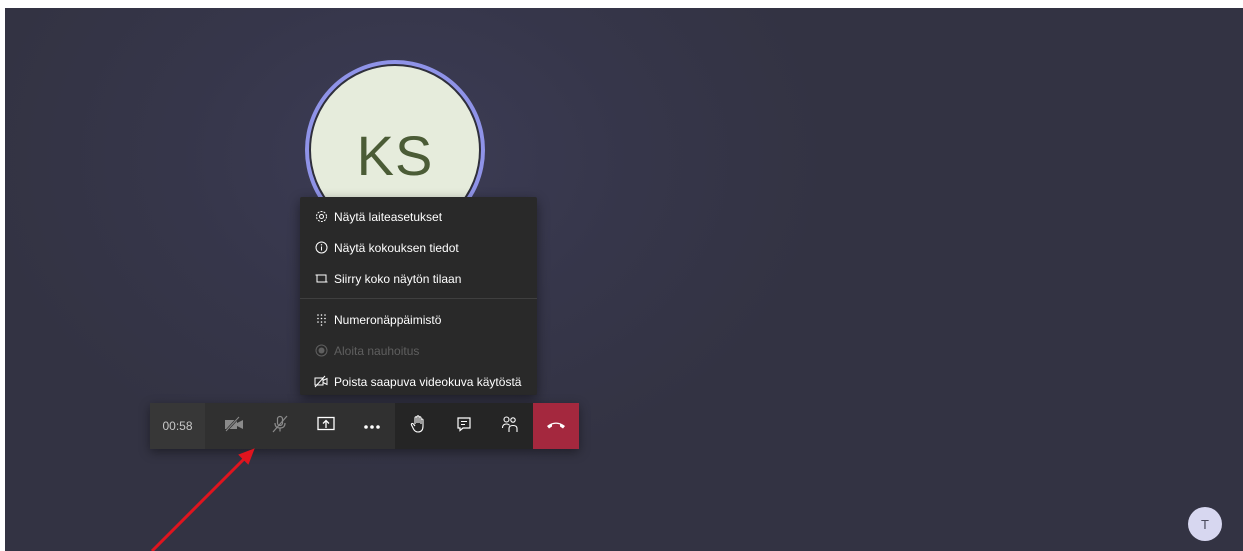 This screenshot has width=1243, height=551. I want to click on menu-item-device-settings: Näytä laiteasetukset, so click(418, 216).